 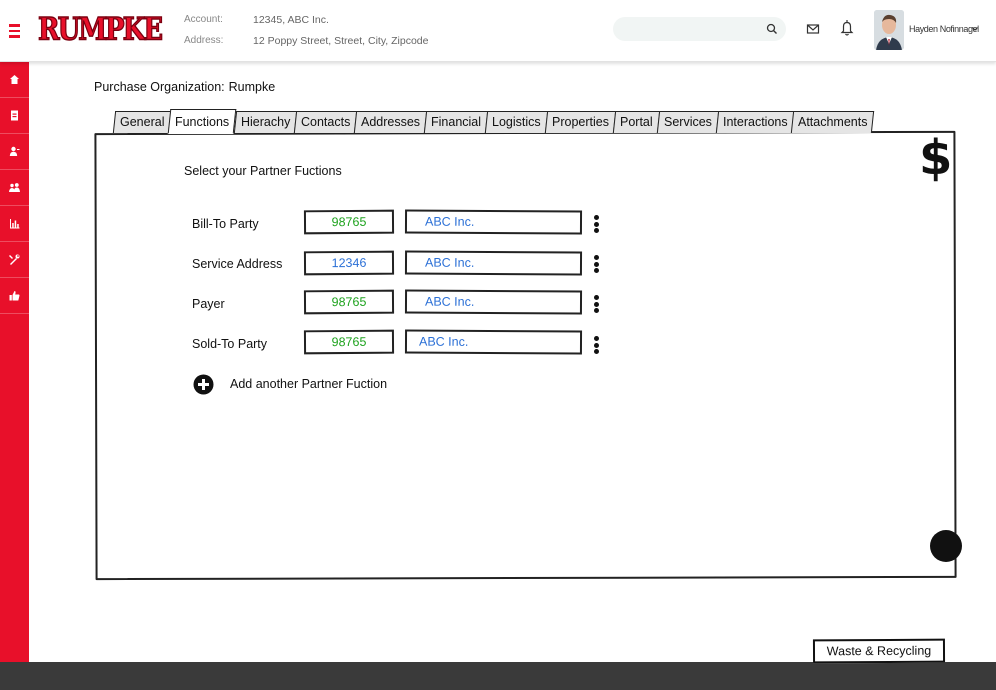 I want to click on account-value: 12345, ABC Inc., so click(x=291, y=20).